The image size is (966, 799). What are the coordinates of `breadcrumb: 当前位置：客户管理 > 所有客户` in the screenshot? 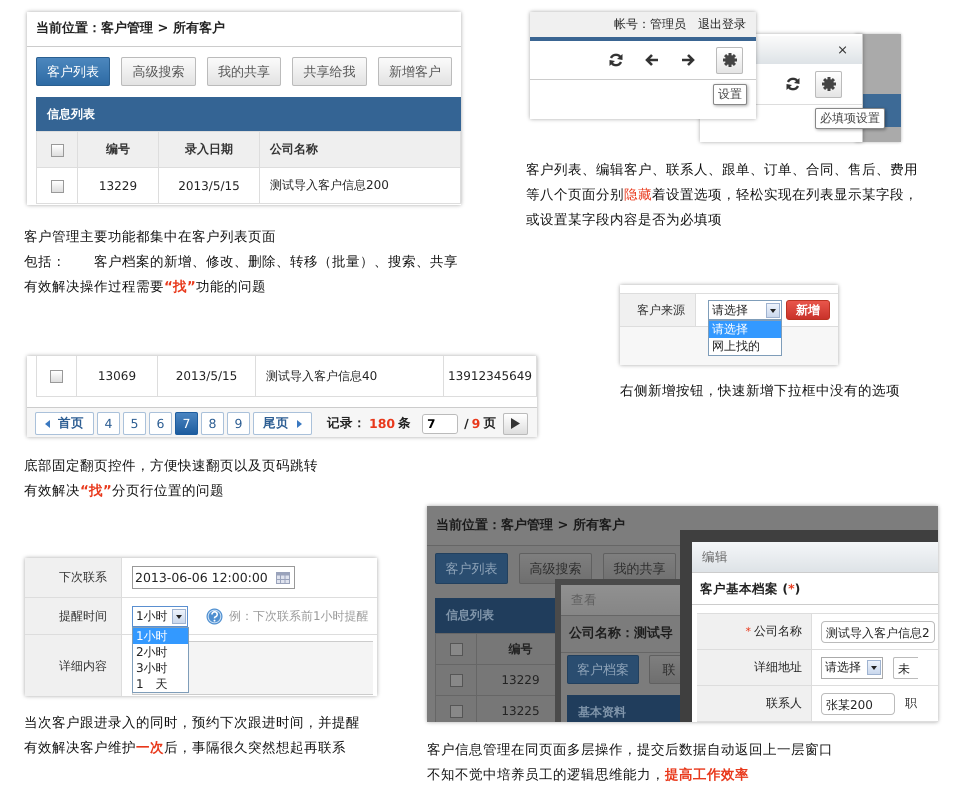 It's located at (244, 29).